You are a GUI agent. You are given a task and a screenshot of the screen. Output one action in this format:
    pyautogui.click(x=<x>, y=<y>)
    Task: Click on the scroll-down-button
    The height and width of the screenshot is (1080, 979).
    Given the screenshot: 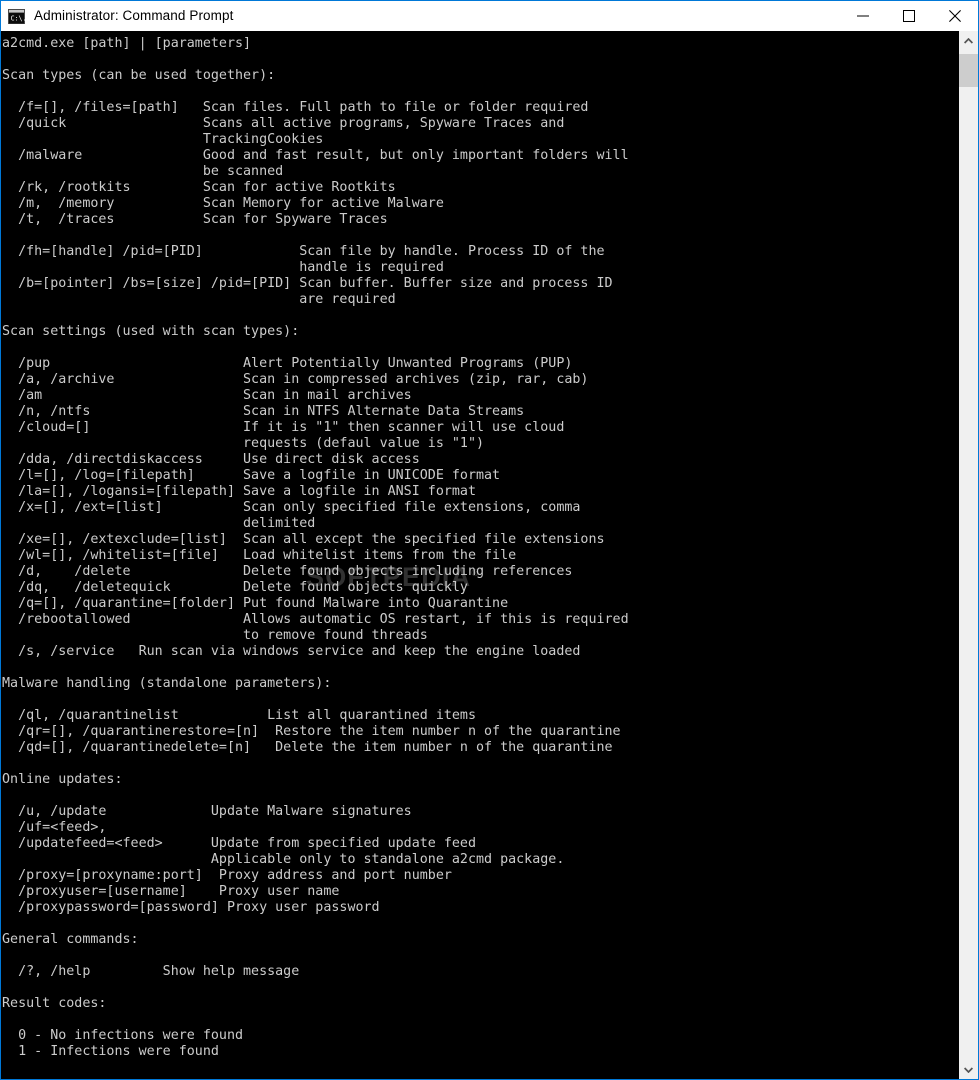 What is the action you would take?
    pyautogui.click(x=968, y=1069)
    